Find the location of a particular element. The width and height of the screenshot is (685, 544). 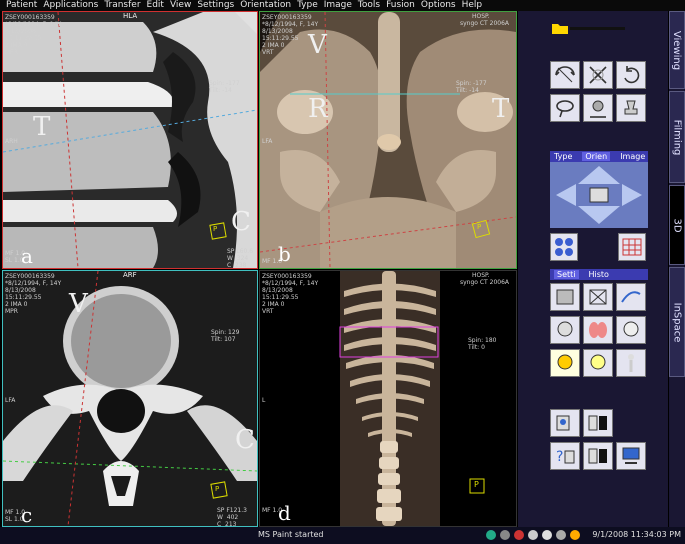

alert-icon is located at coordinates (519, 535).